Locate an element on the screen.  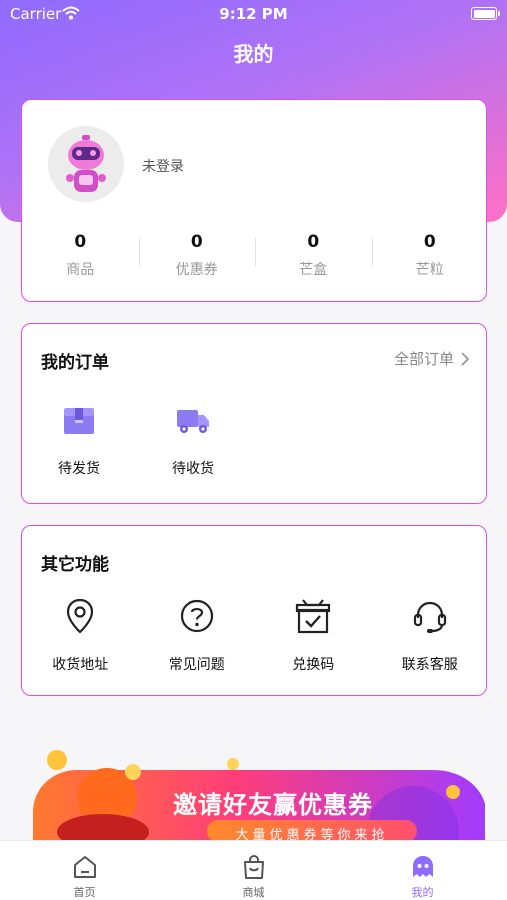
order-pending-shipment: 待发货 is located at coordinates (79, 440).